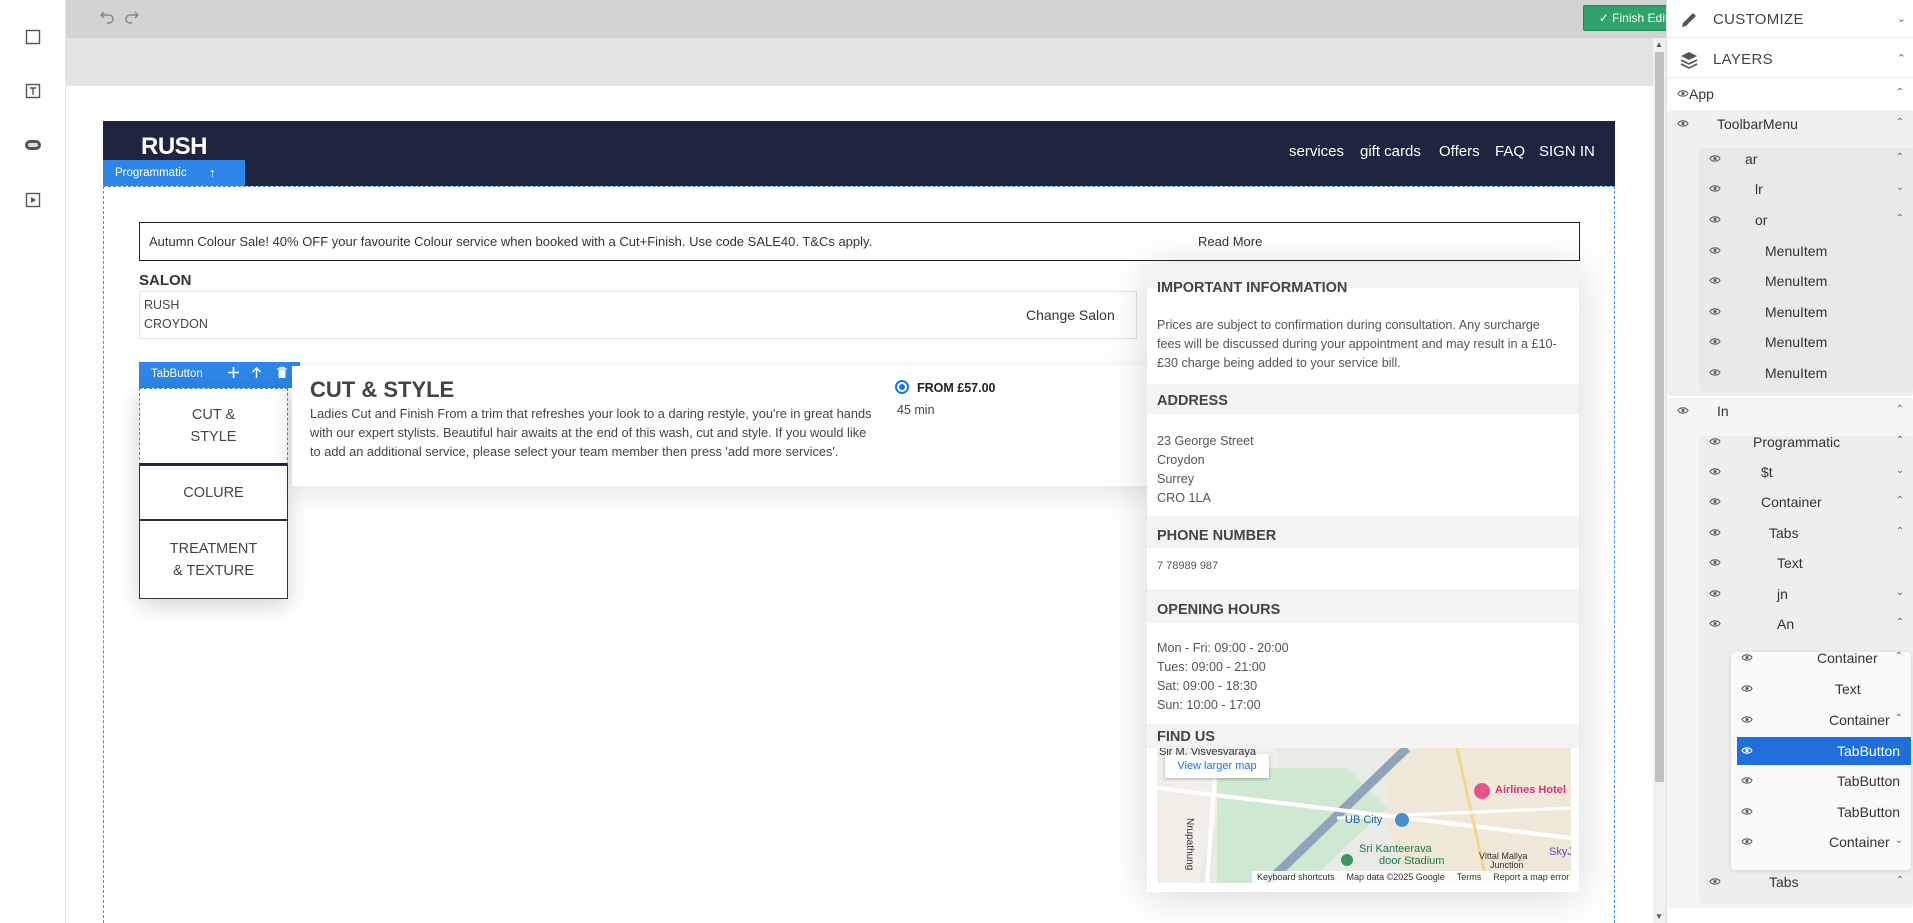 This screenshot has height=923, width=1913. I want to click on layer-row: App ⌃, so click(1791, 94).